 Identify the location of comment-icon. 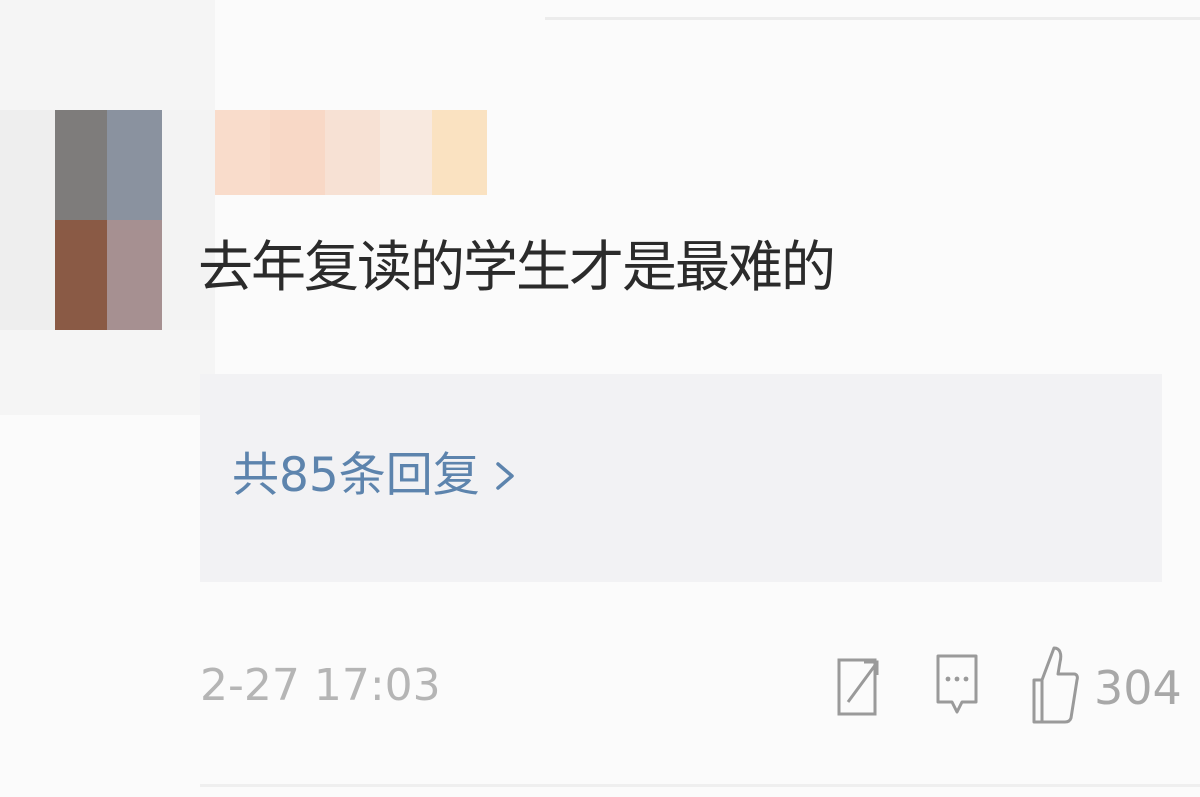
(957, 686).